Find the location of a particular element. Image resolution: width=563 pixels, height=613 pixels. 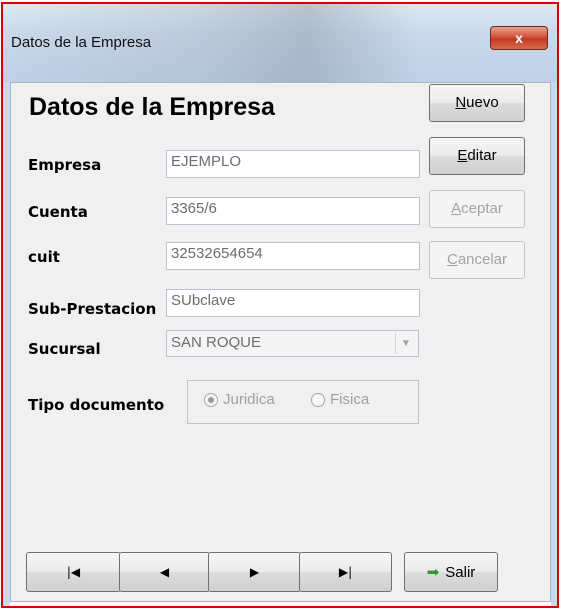

previous-icon: ◀ is located at coordinates (164, 572).